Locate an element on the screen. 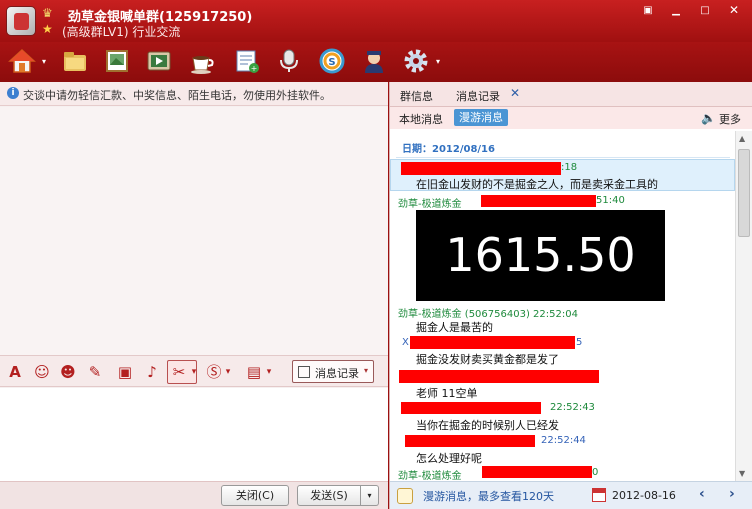 This screenshot has height=509, width=752. star-icon: ★ is located at coordinates (47, 29).